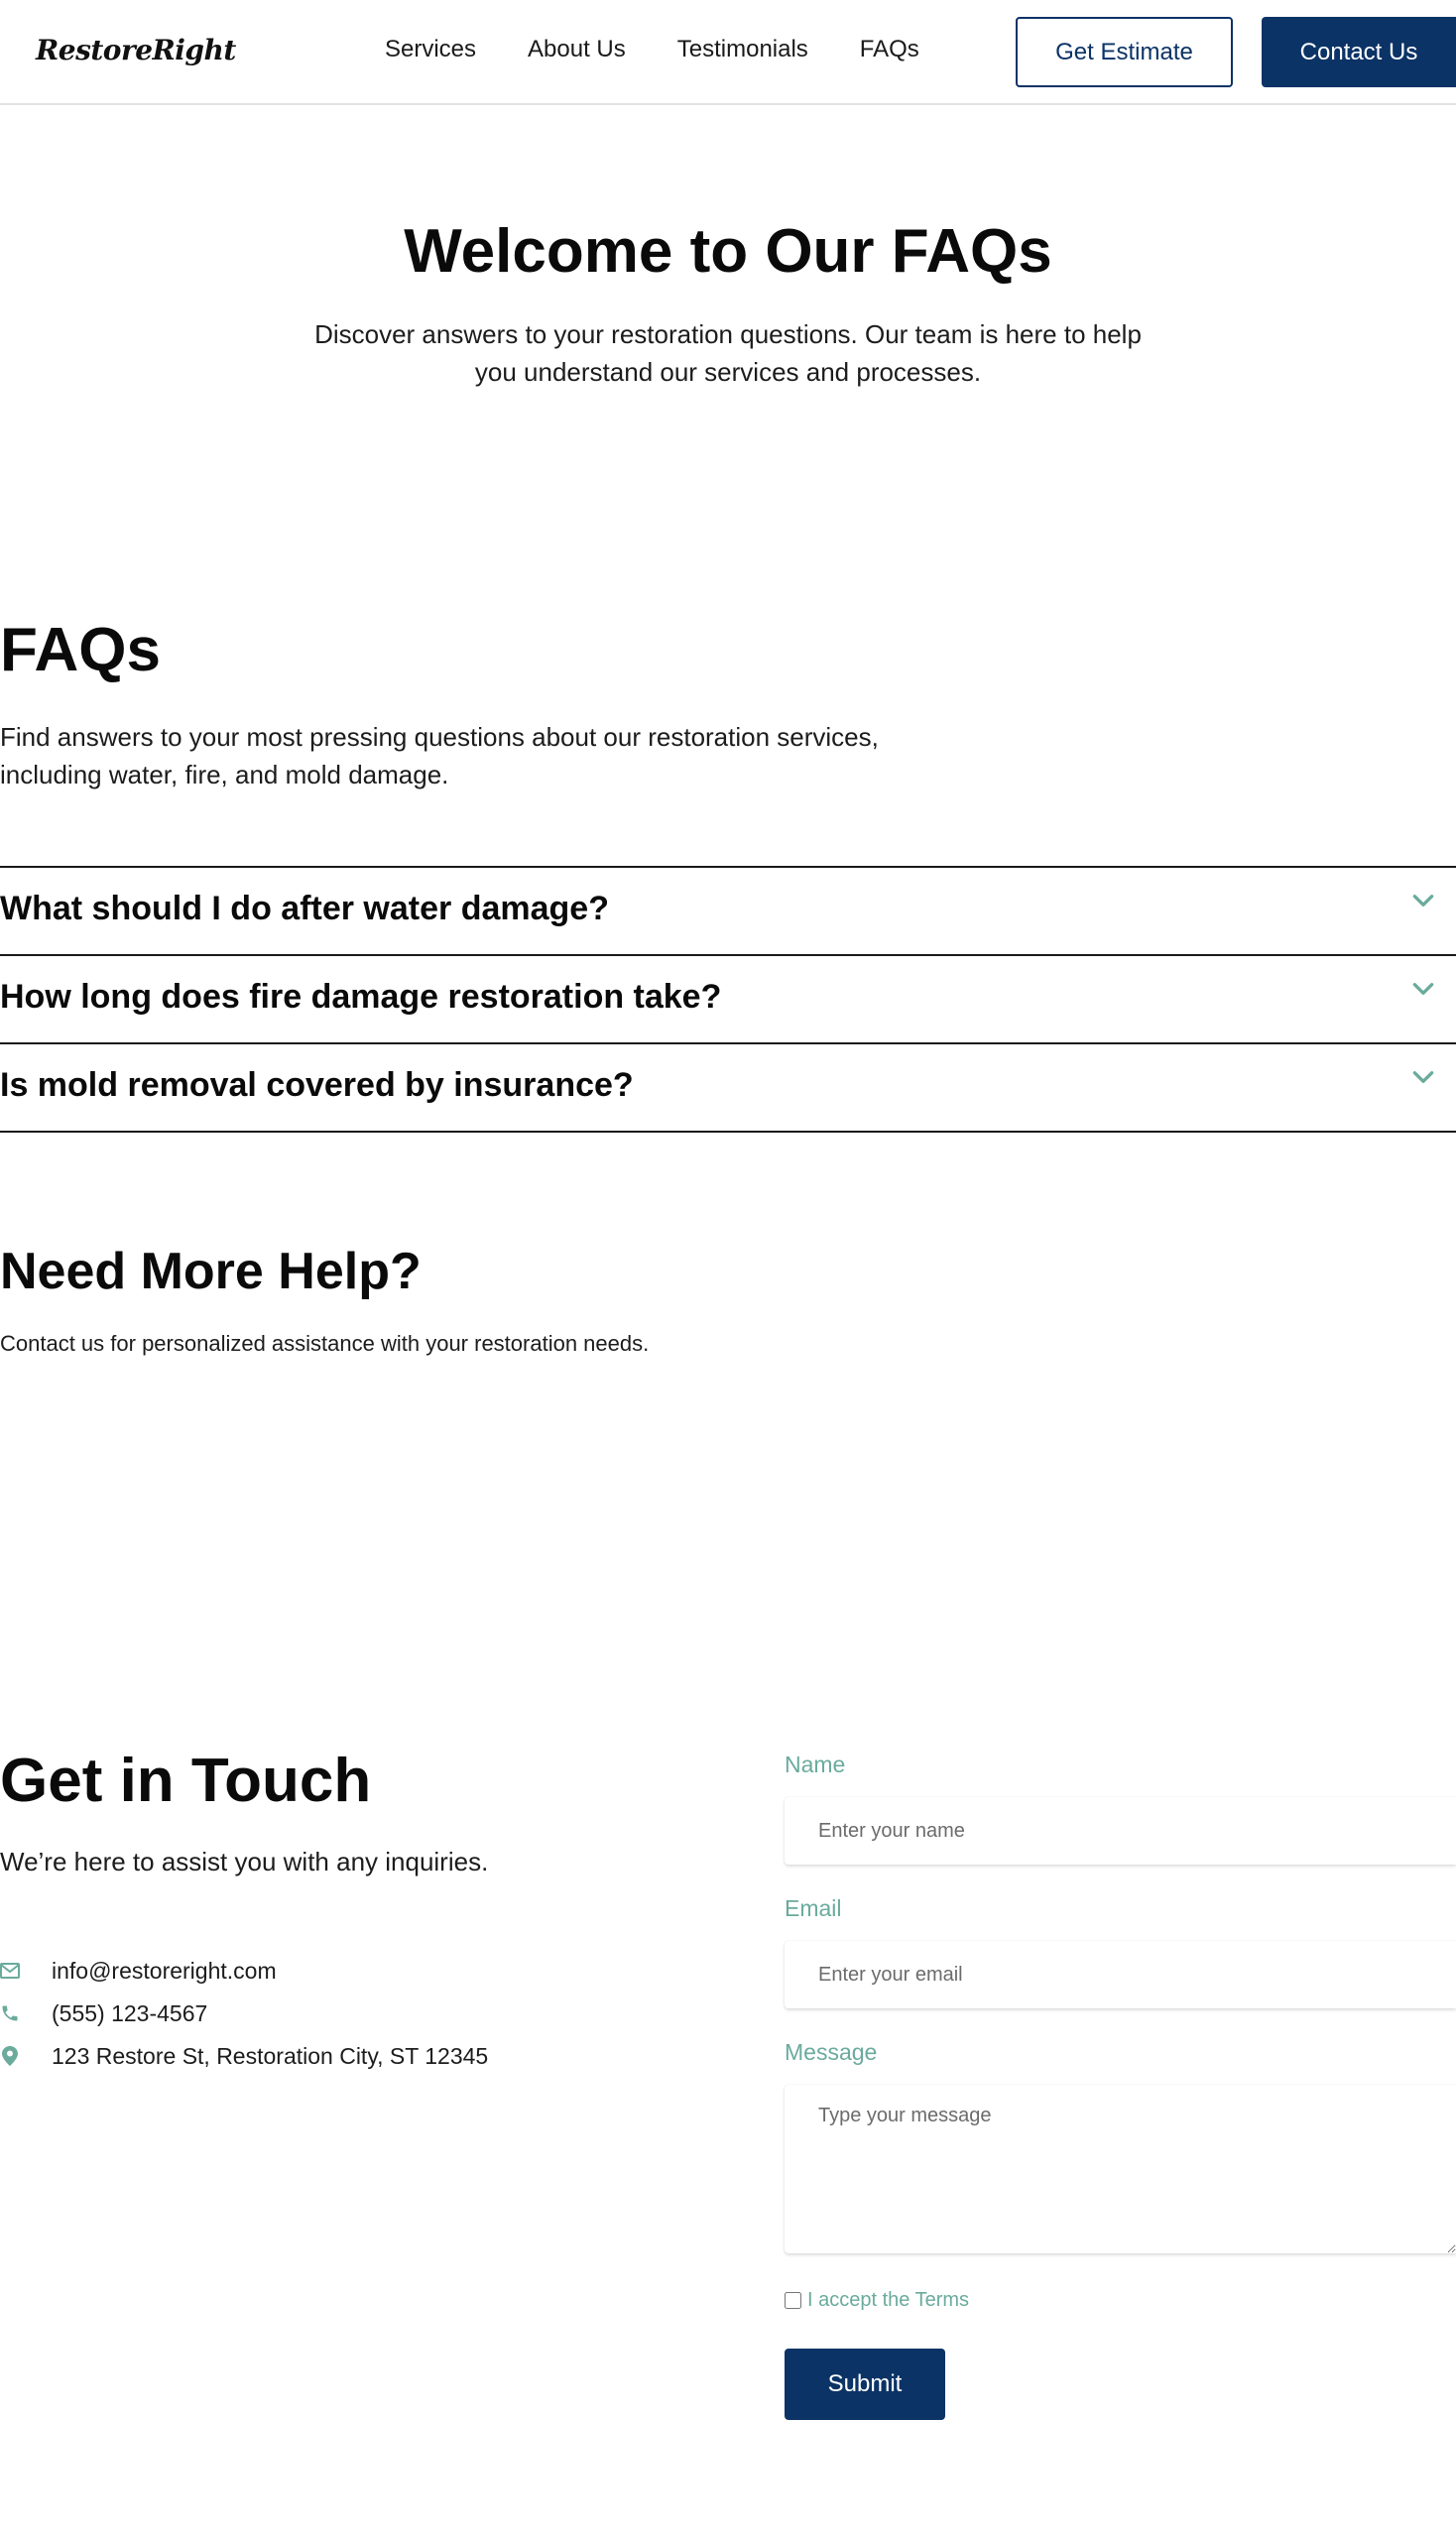 The width and height of the screenshot is (1456, 2539). Describe the element at coordinates (813, 1908) in the screenshot. I see `email-label: Email` at that location.